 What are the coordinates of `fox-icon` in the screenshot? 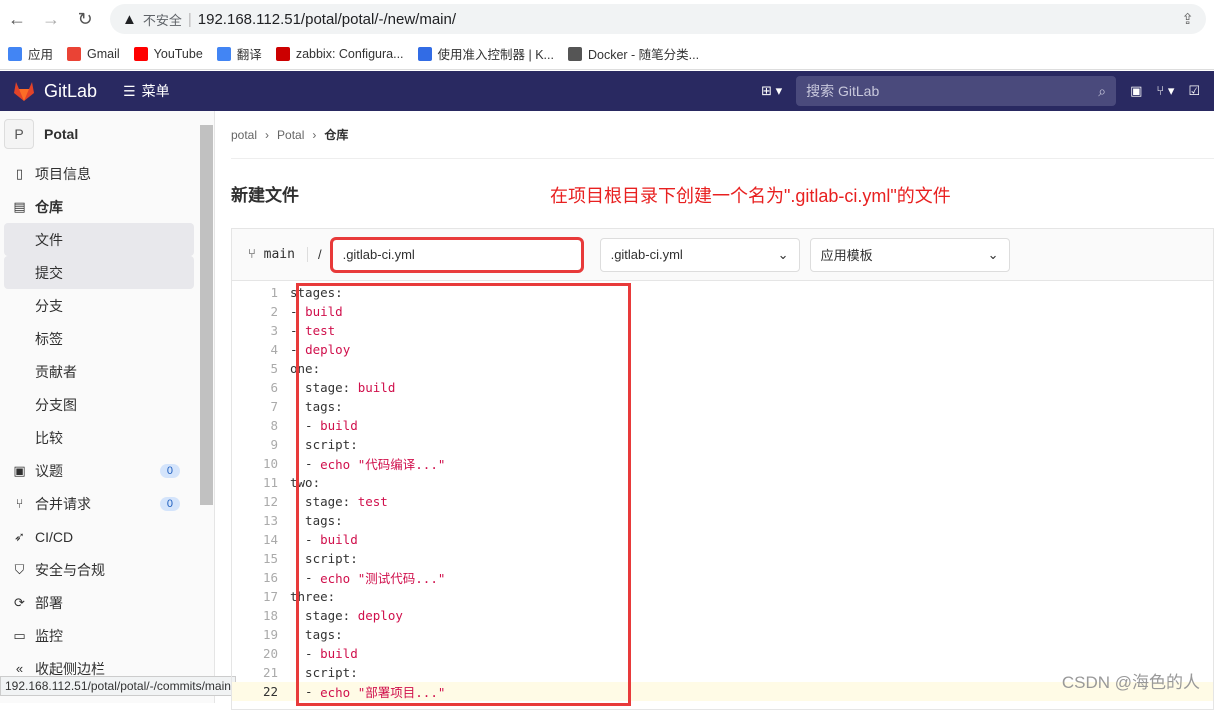 It's located at (24, 91).